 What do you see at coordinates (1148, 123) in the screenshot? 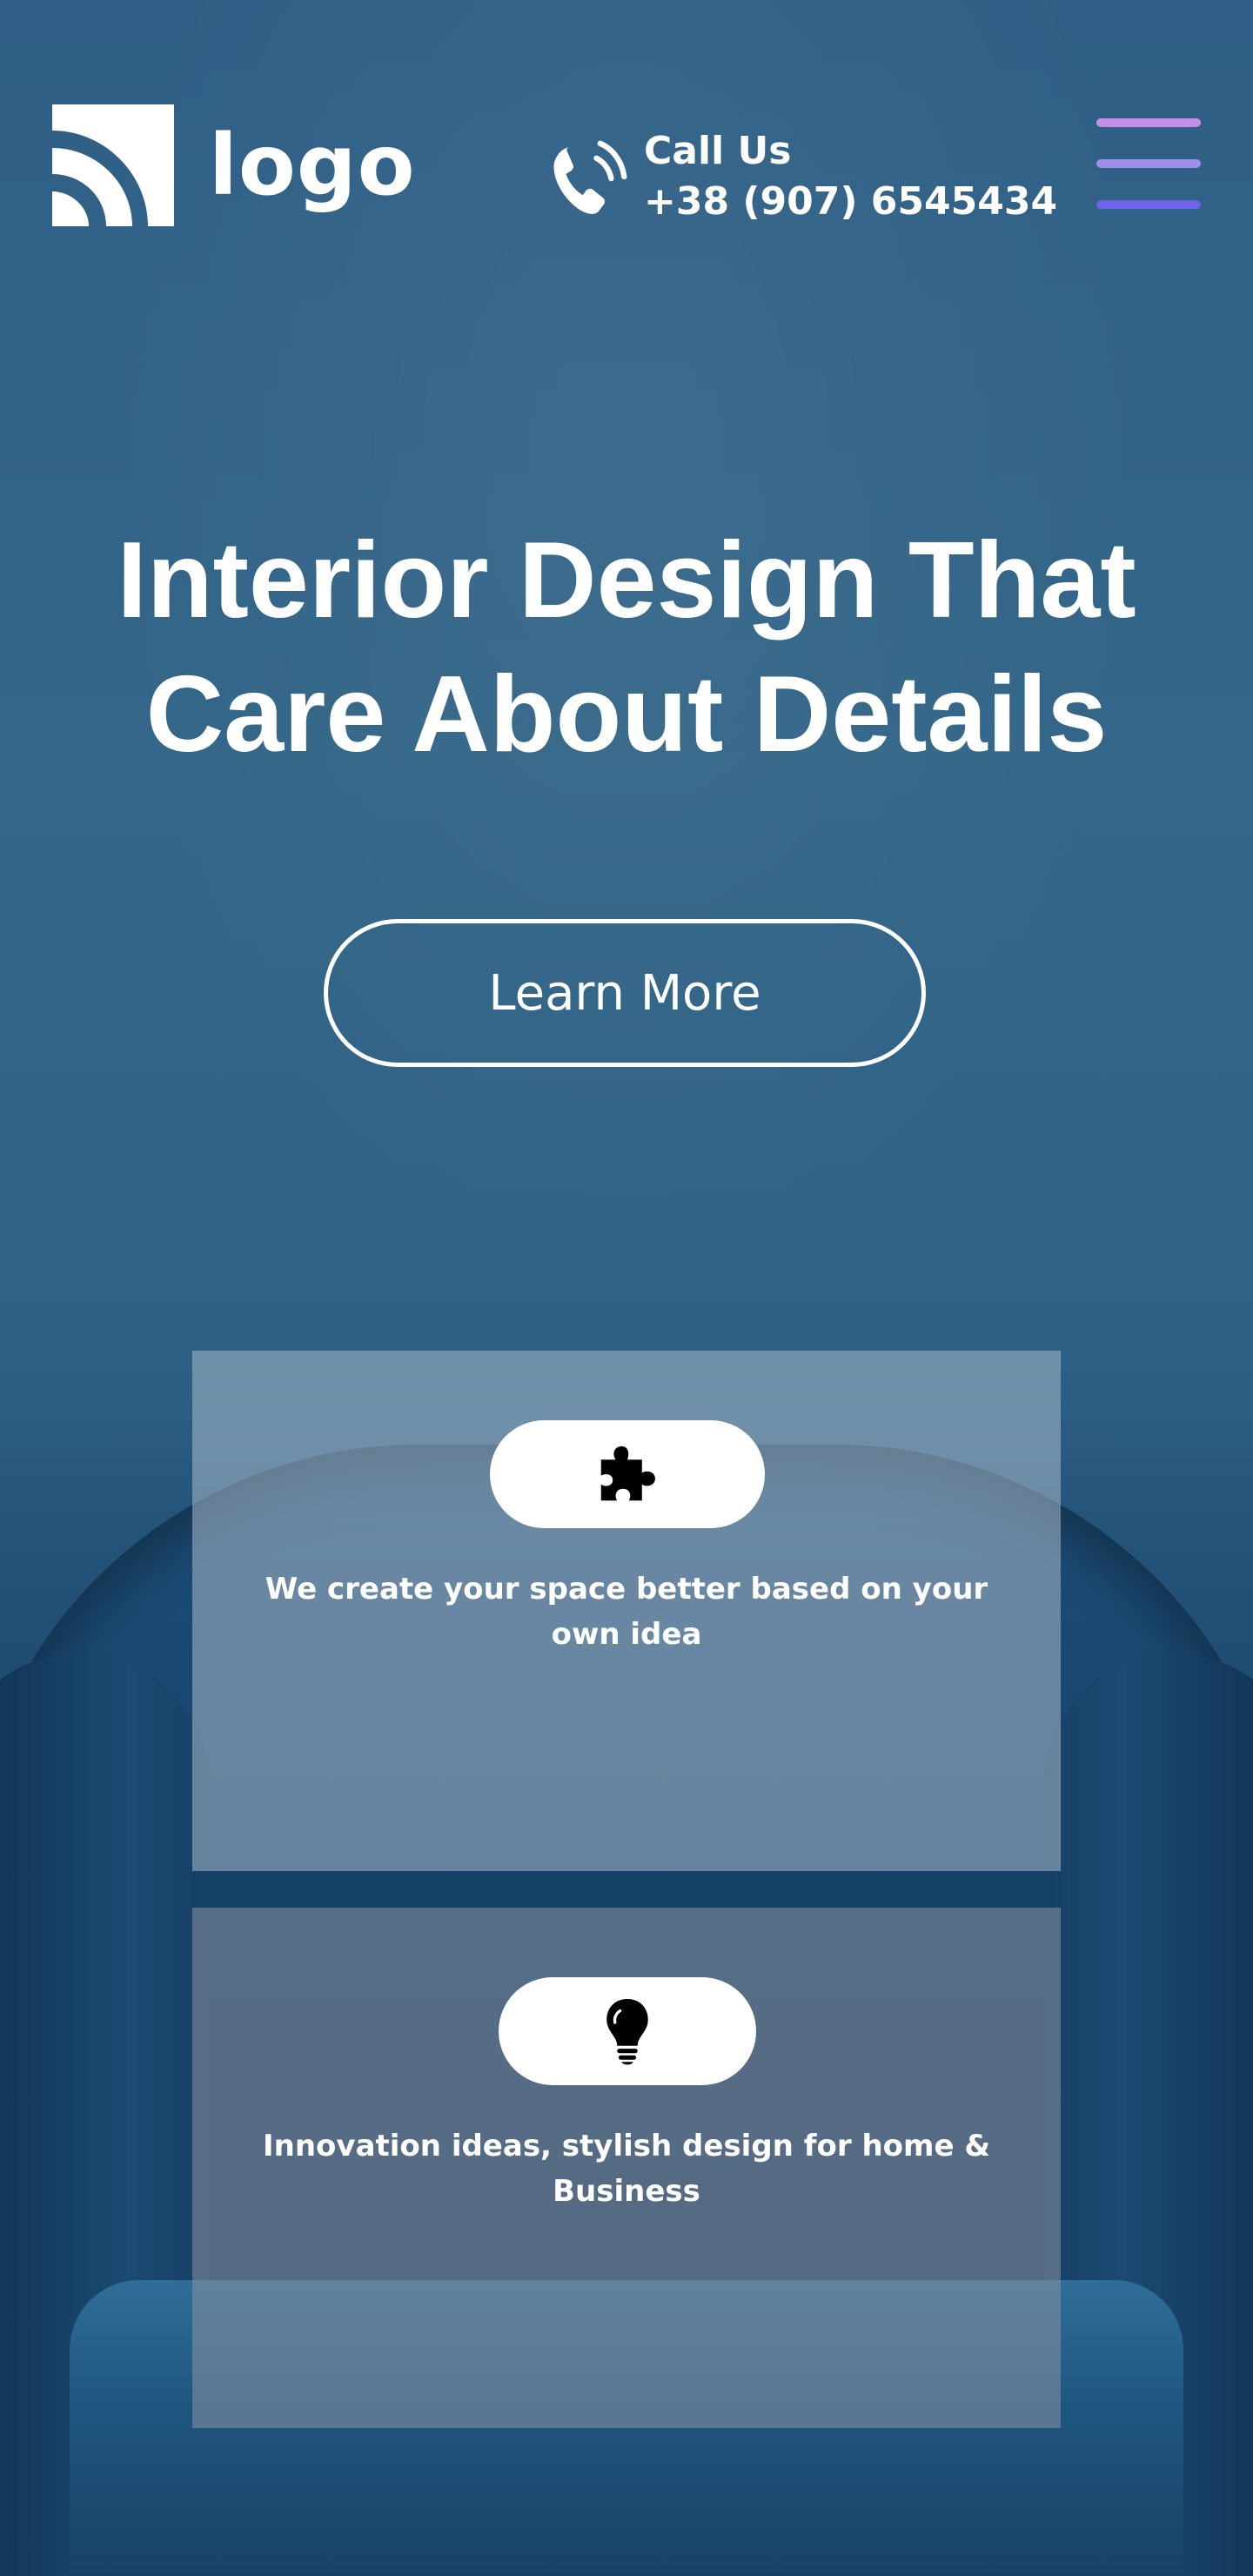
I see `menu-line-top` at bounding box center [1148, 123].